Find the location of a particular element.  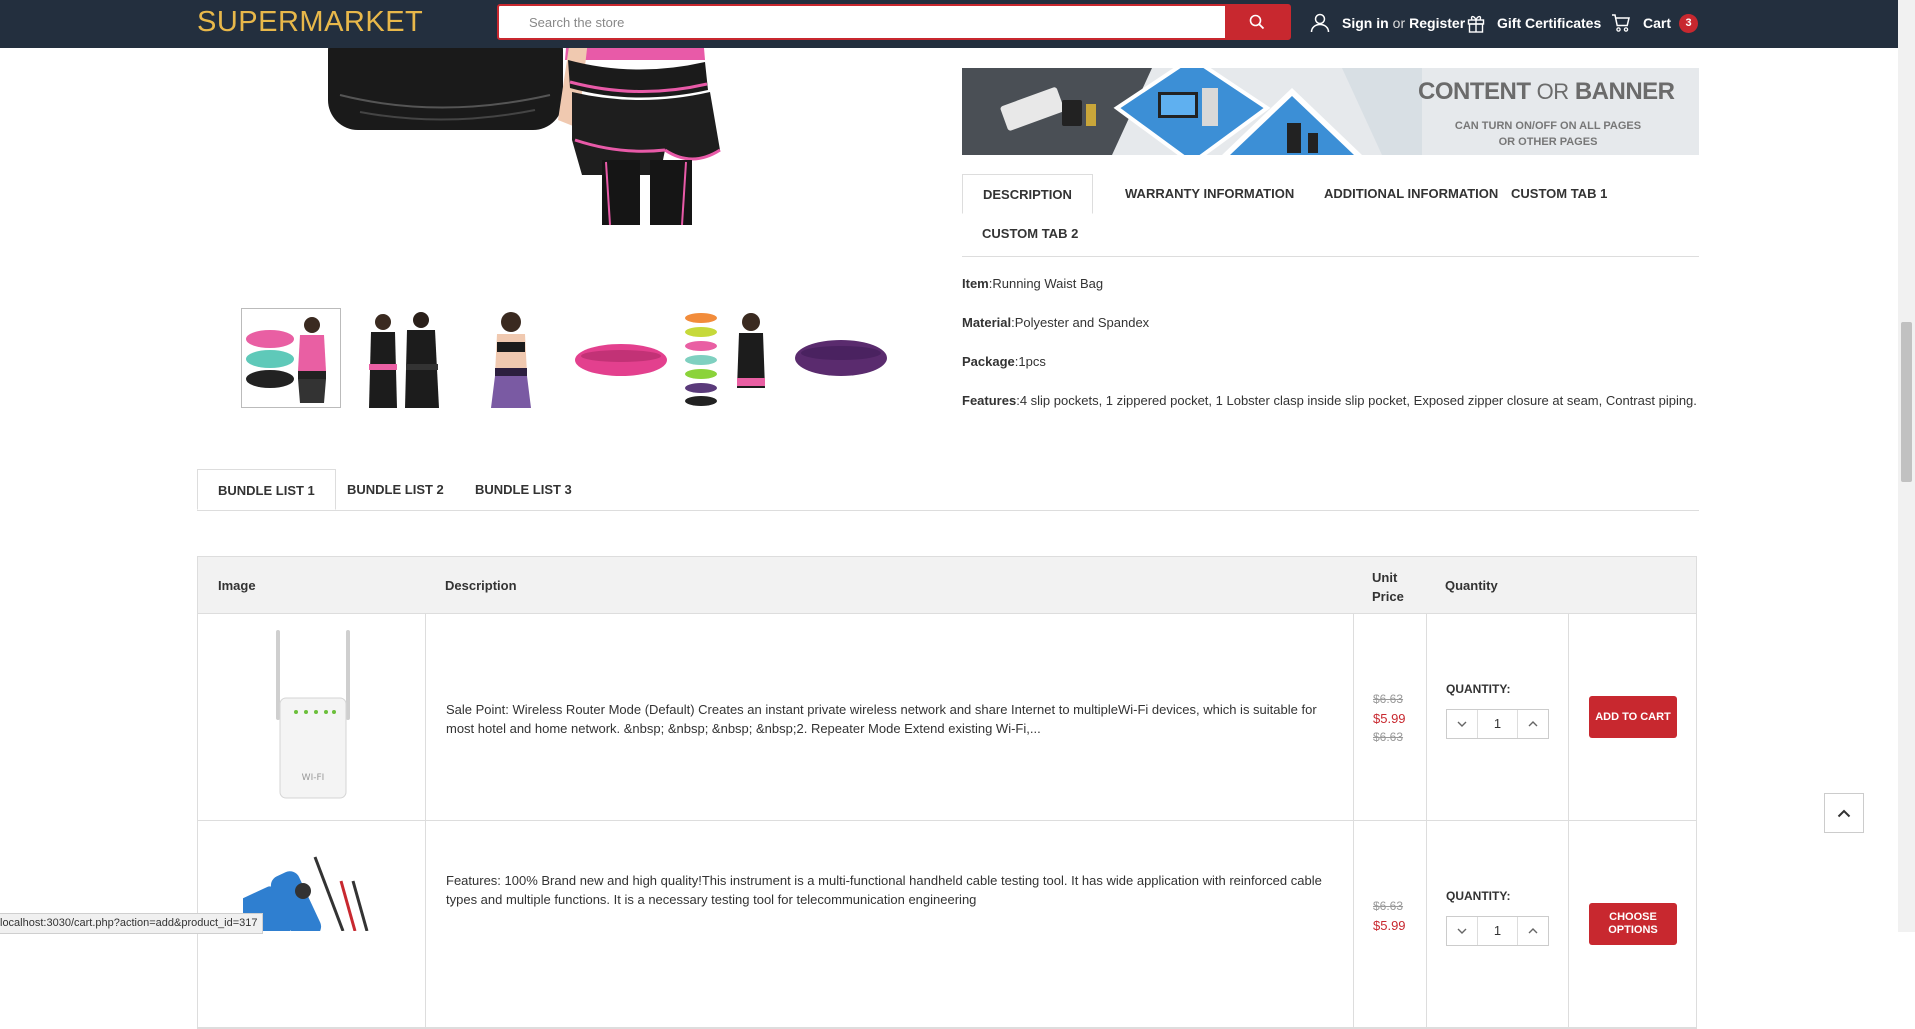

scrollbar-thumb is located at coordinates (1906, 402).